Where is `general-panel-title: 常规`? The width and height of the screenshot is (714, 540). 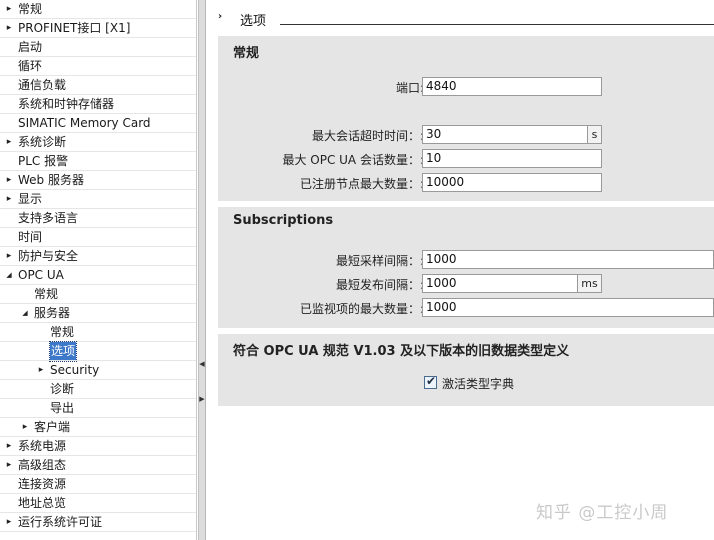 general-panel-title: 常规 is located at coordinates (246, 53).